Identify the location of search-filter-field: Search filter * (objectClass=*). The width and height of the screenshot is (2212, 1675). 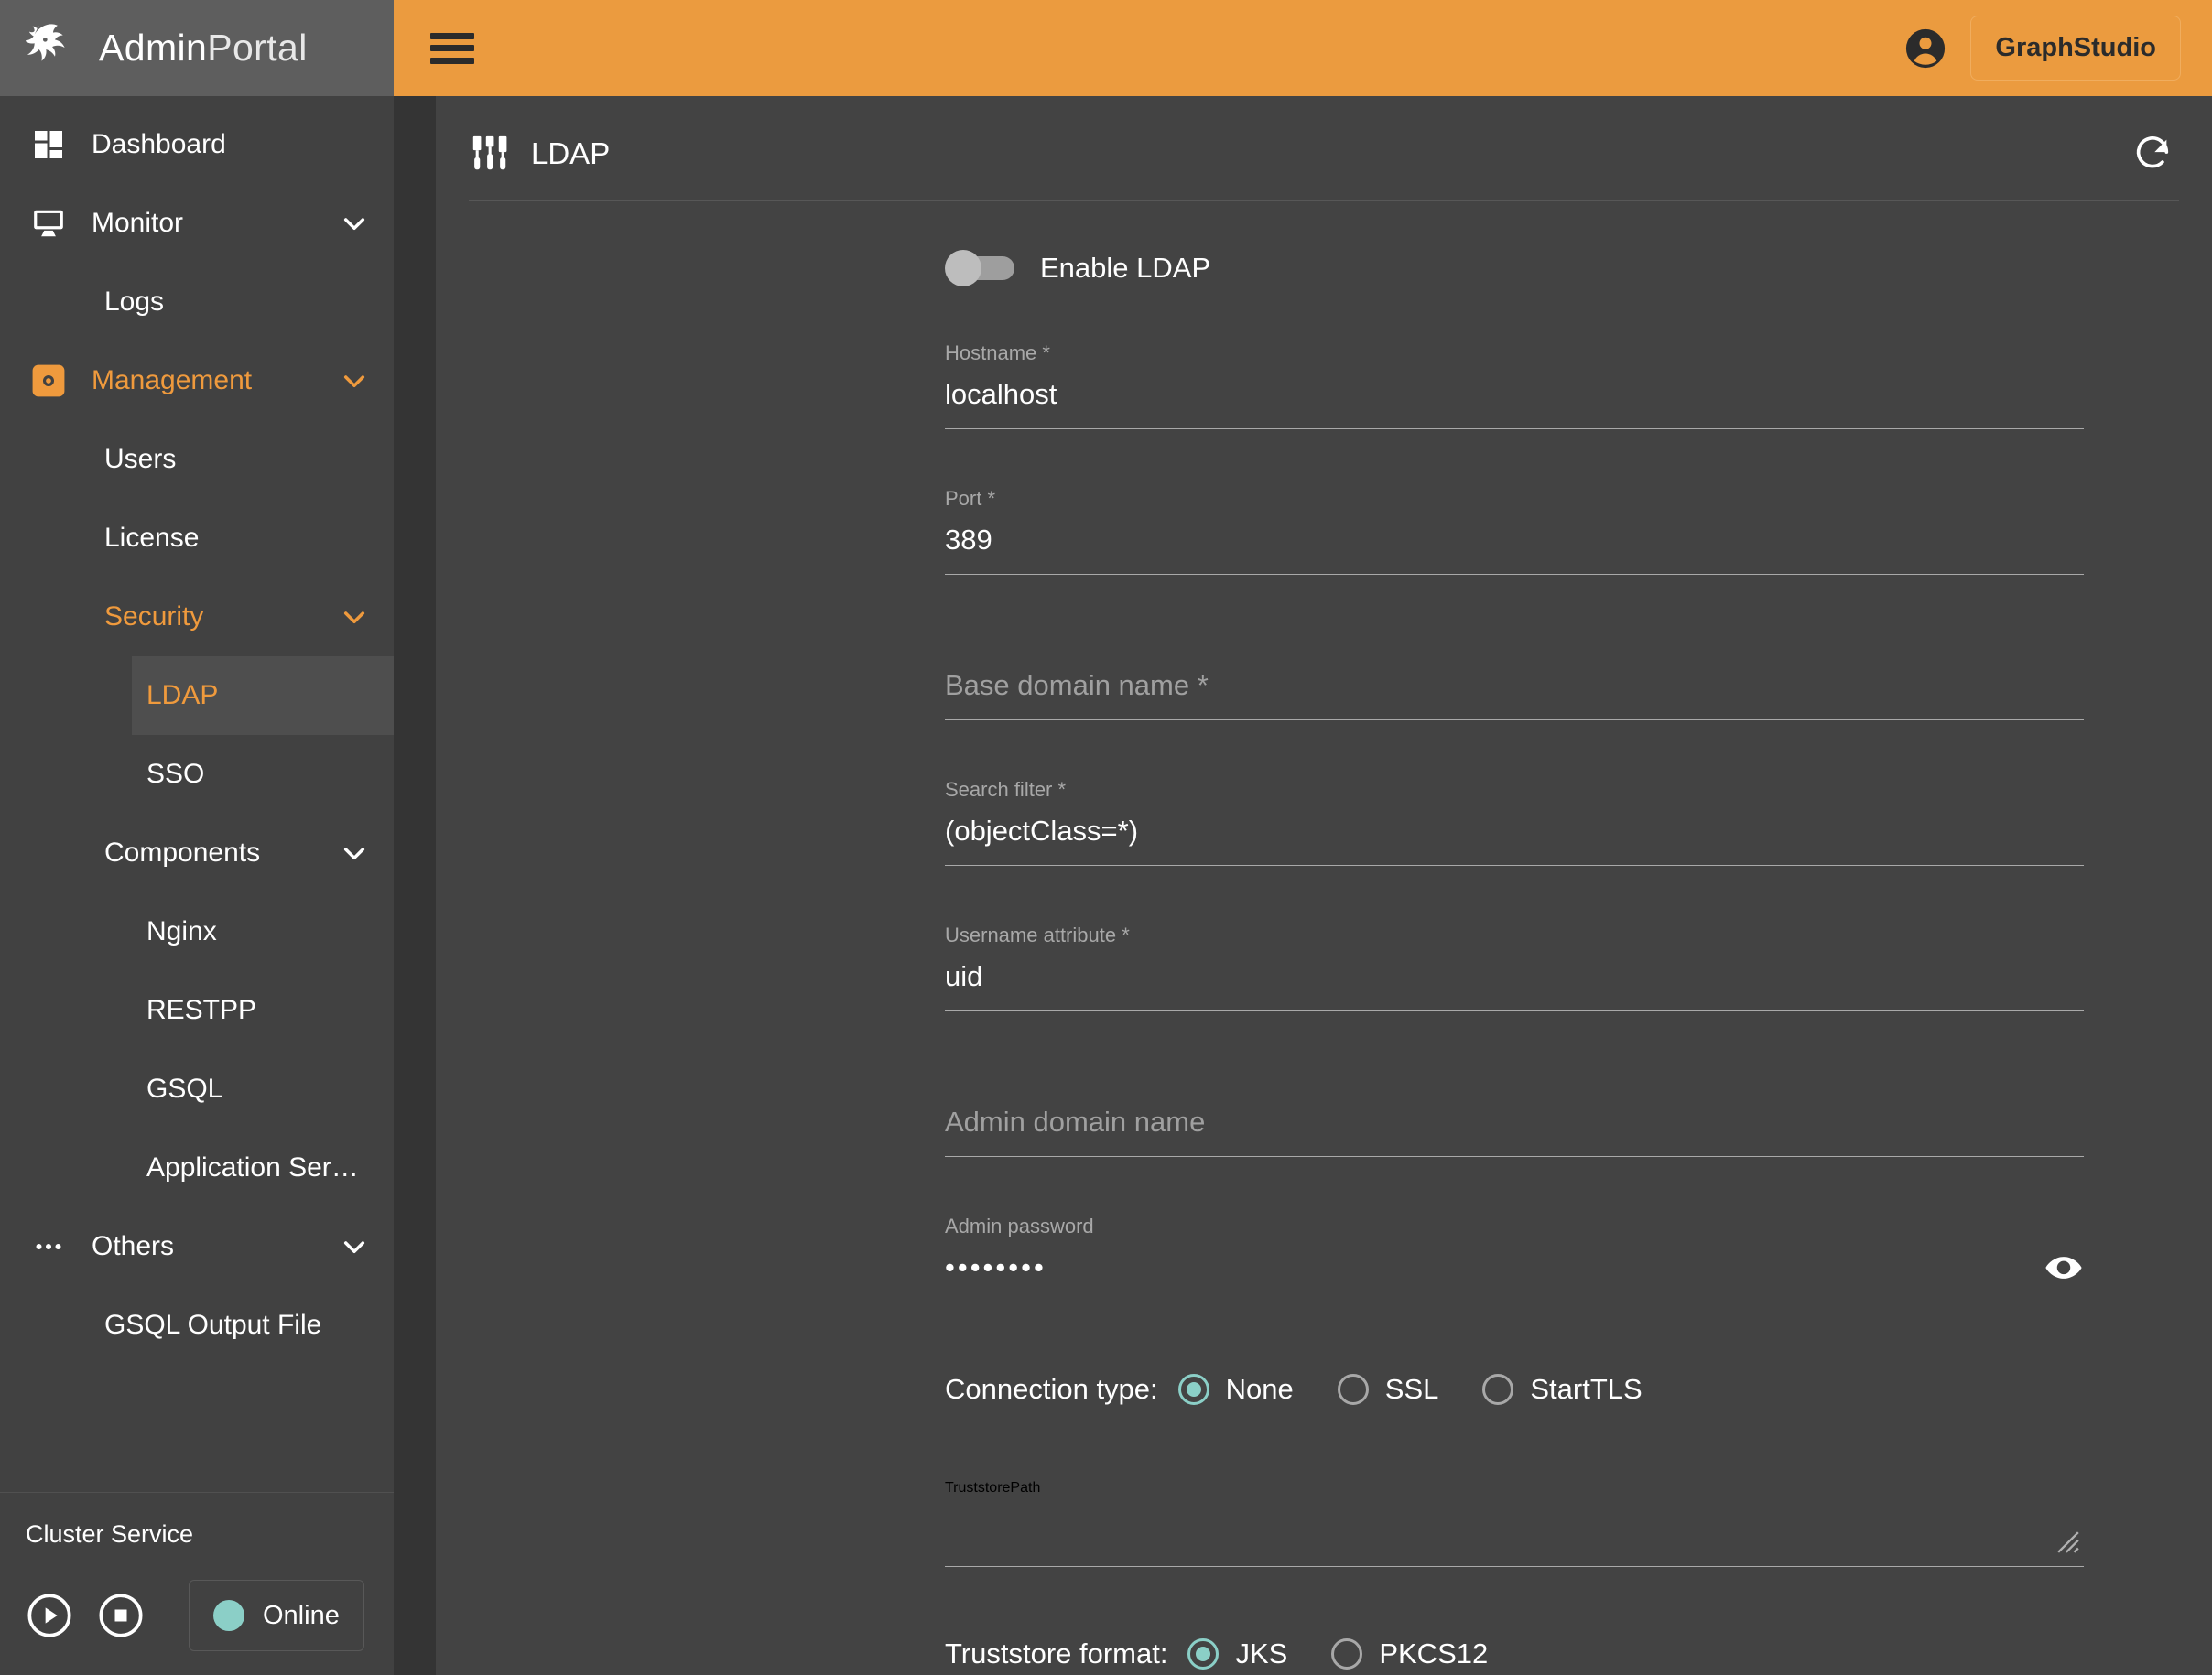
(1514, 813).